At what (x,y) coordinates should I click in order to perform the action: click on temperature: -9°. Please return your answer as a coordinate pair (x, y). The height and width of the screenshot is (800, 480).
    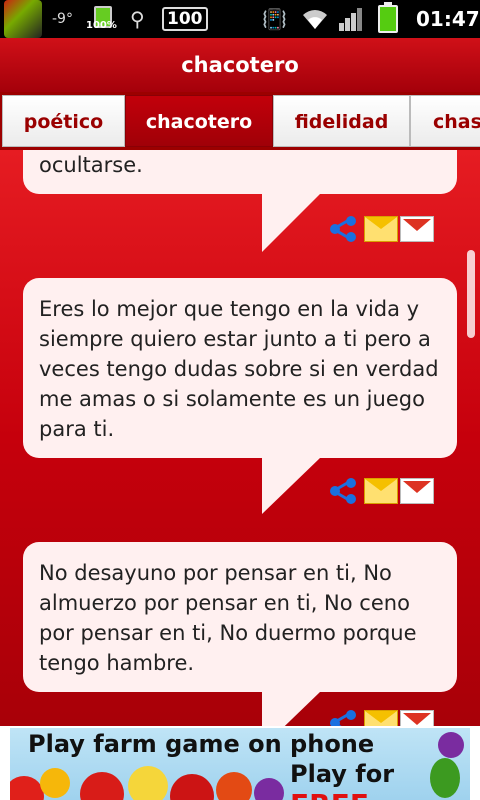
    Looking at the image, I should click on (62, 19).